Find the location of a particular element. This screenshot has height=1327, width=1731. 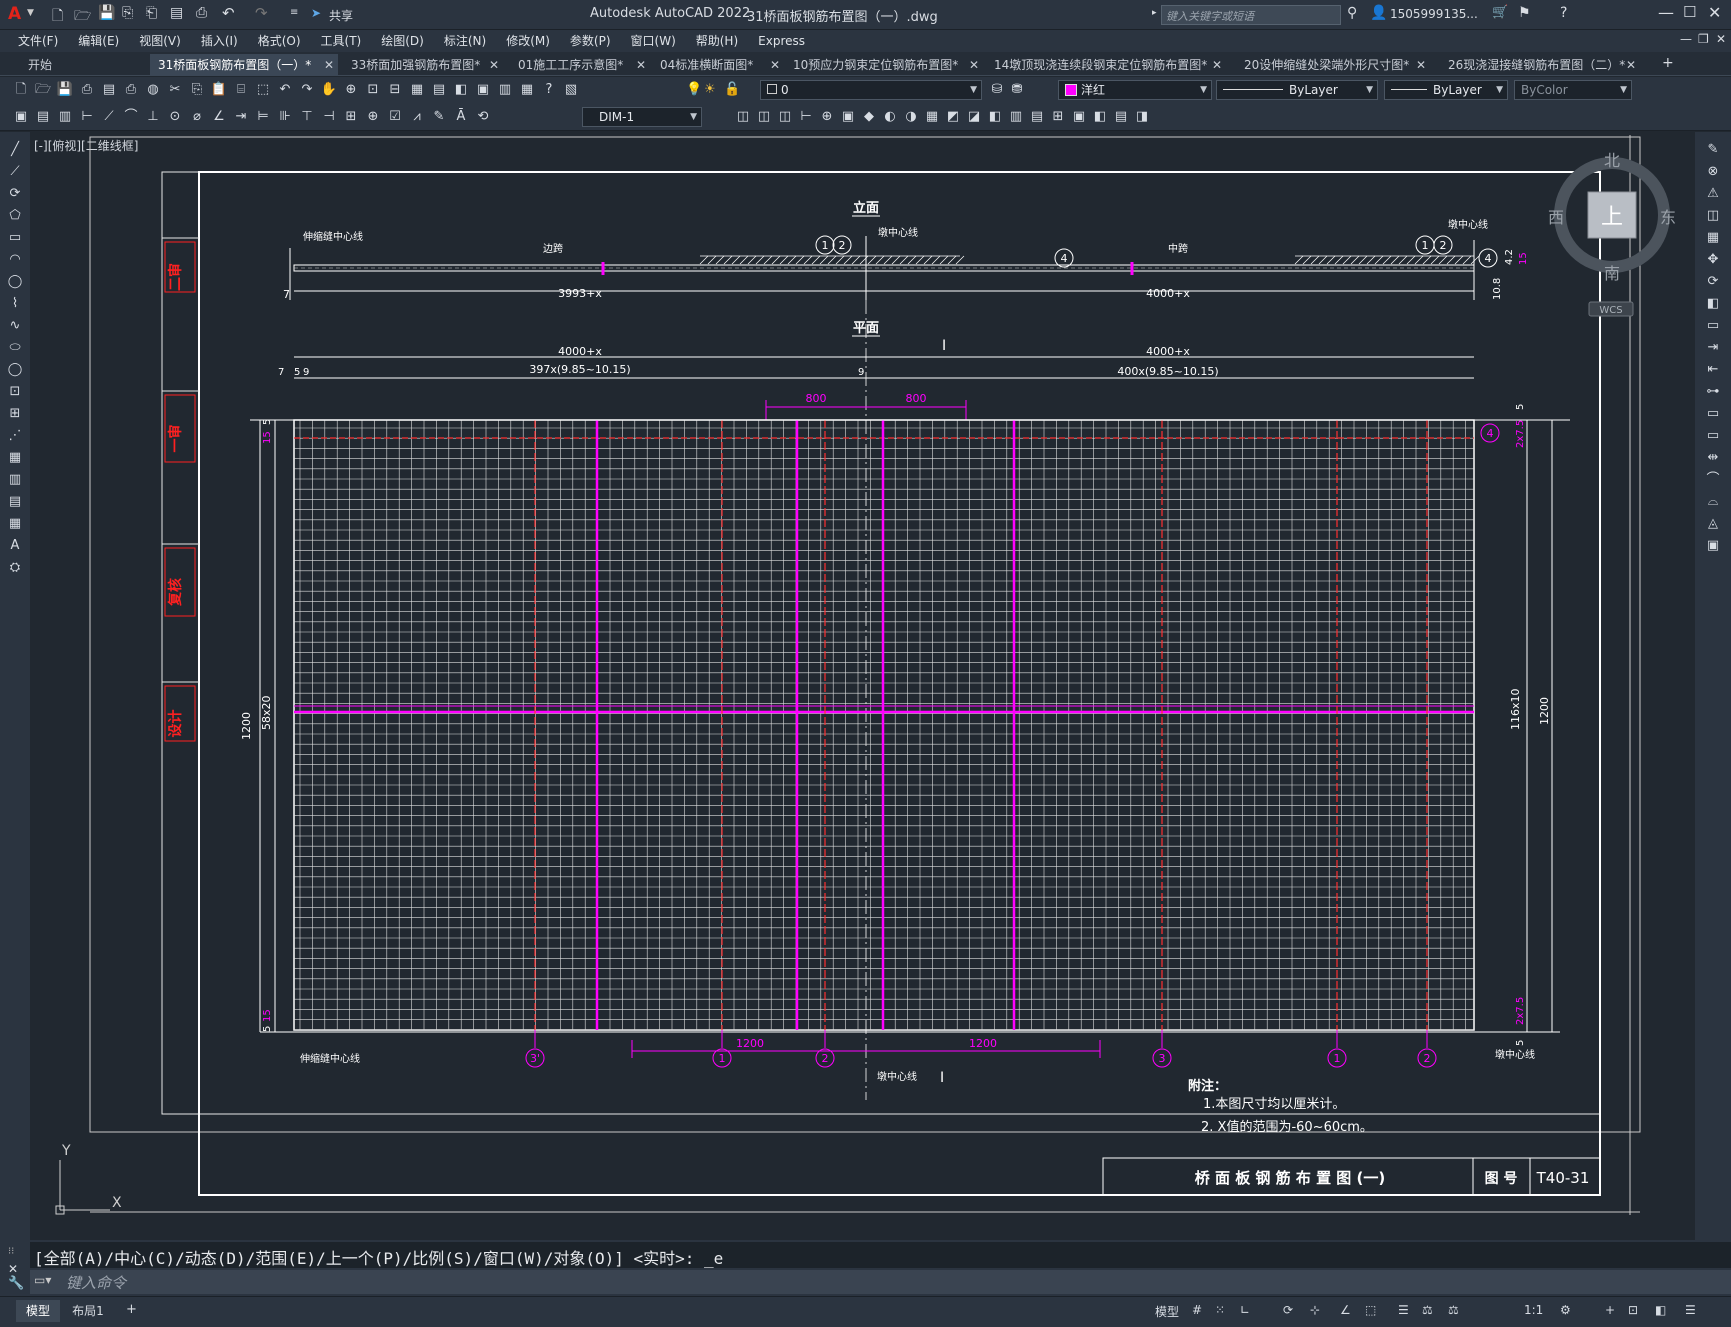

dim-angular-icon: ∠ is located at coordinates (219, 117).